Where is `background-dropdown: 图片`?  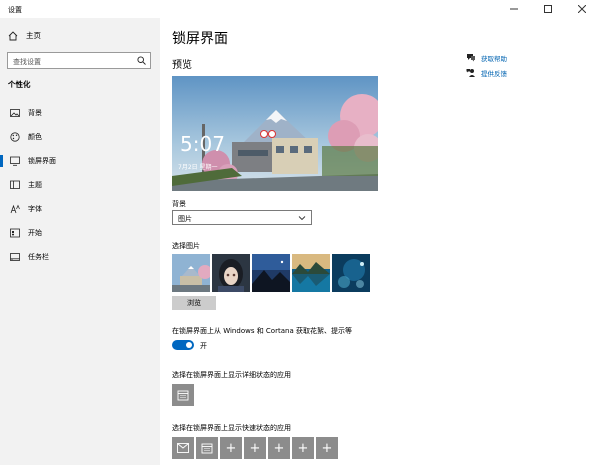 background-dropdown: 图片 is located at coordinates (242, 217).